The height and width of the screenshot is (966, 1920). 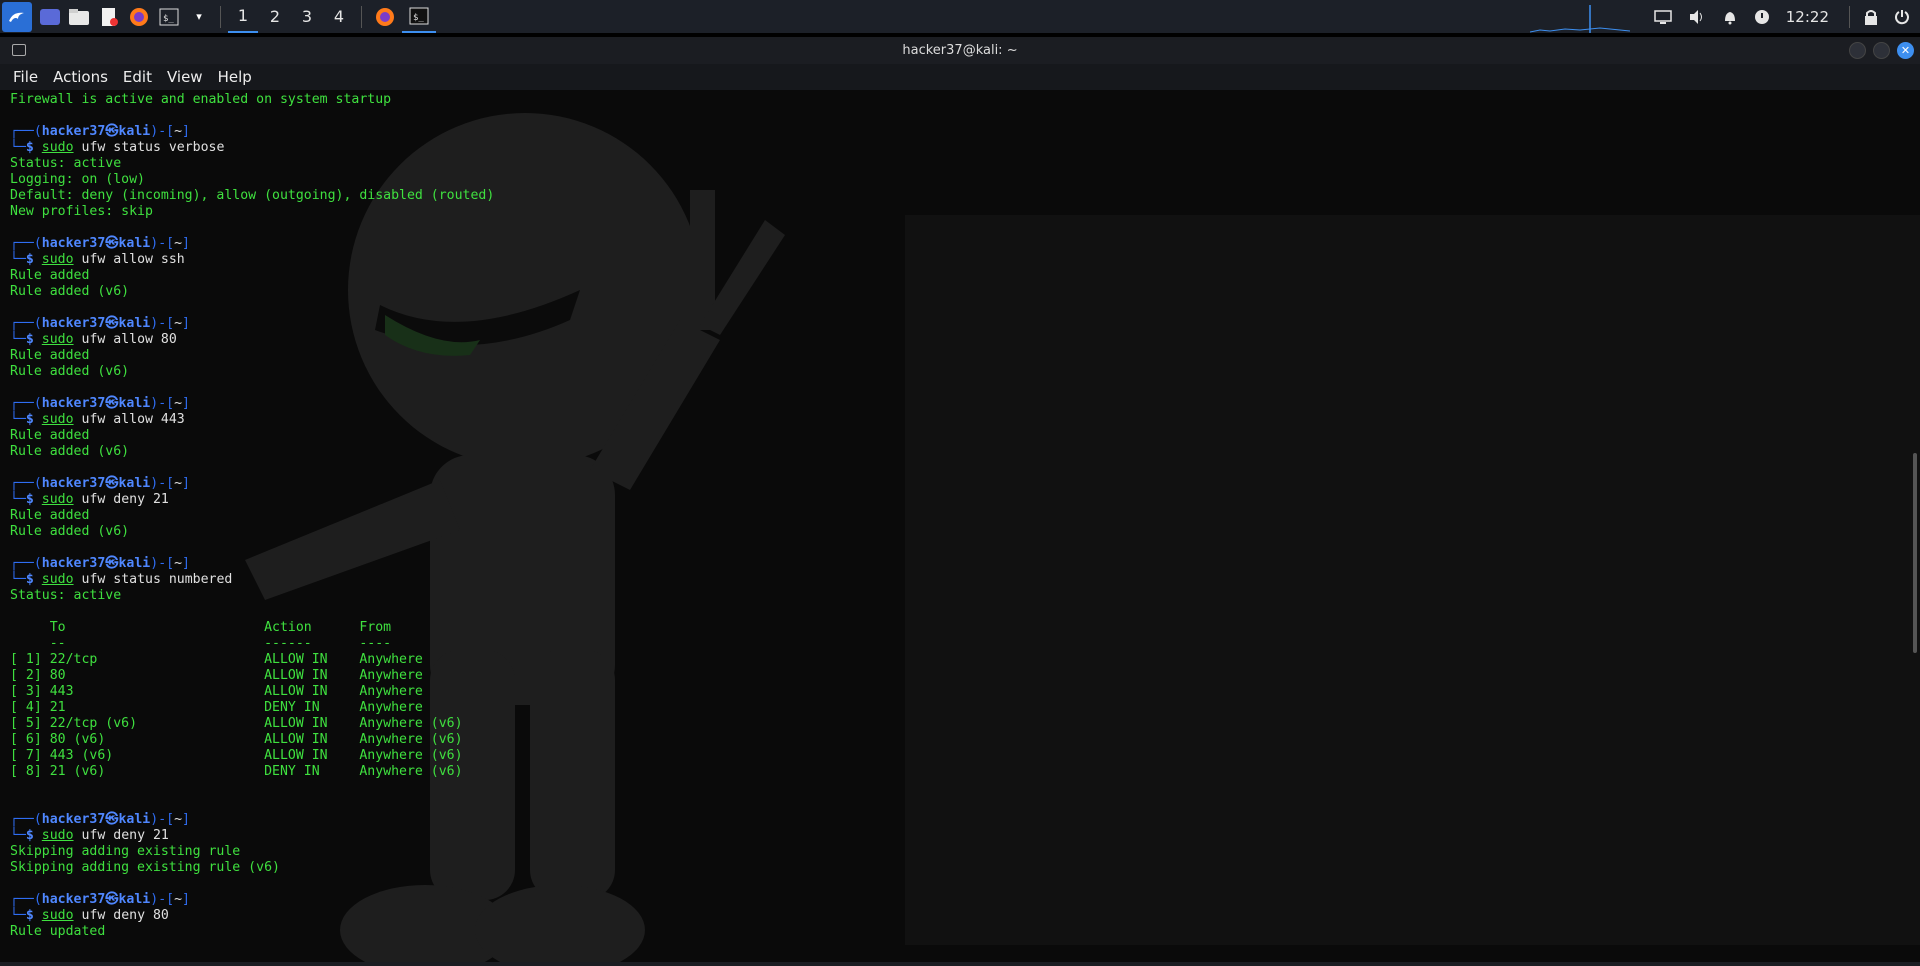 What do you see at coordinates (252, 756) in the screenshot?
I see `output-line: [ 7] 443 (v6) ALLOW IN Anywhere (v6)` at bounding box center [252, 756].